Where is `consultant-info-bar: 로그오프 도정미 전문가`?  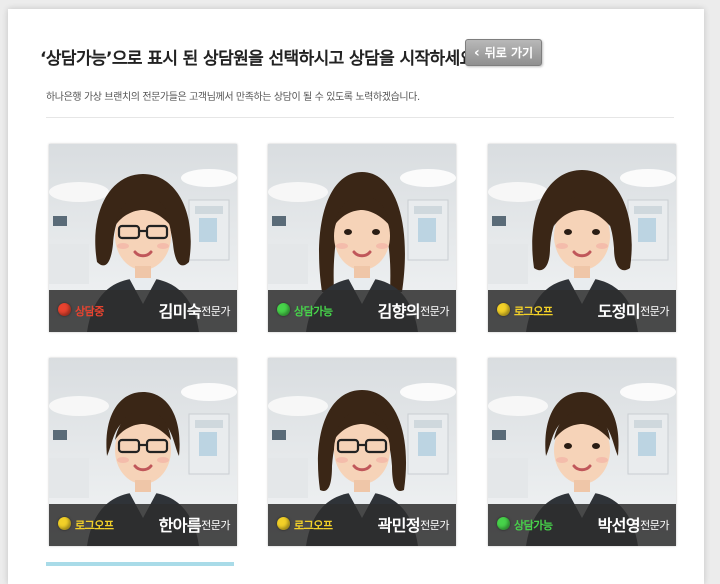
consultant-info-bar: 로그오프 도정미 전문가 is located at coordinates (582, 311).